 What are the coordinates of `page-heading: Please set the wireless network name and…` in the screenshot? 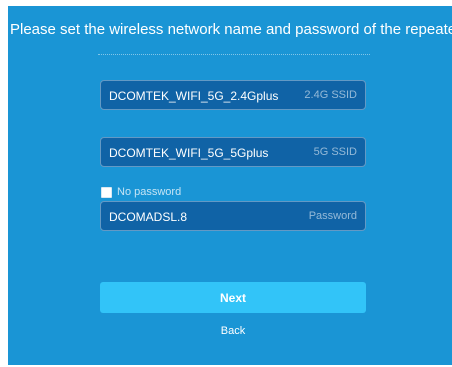 It's located at (231, 29).